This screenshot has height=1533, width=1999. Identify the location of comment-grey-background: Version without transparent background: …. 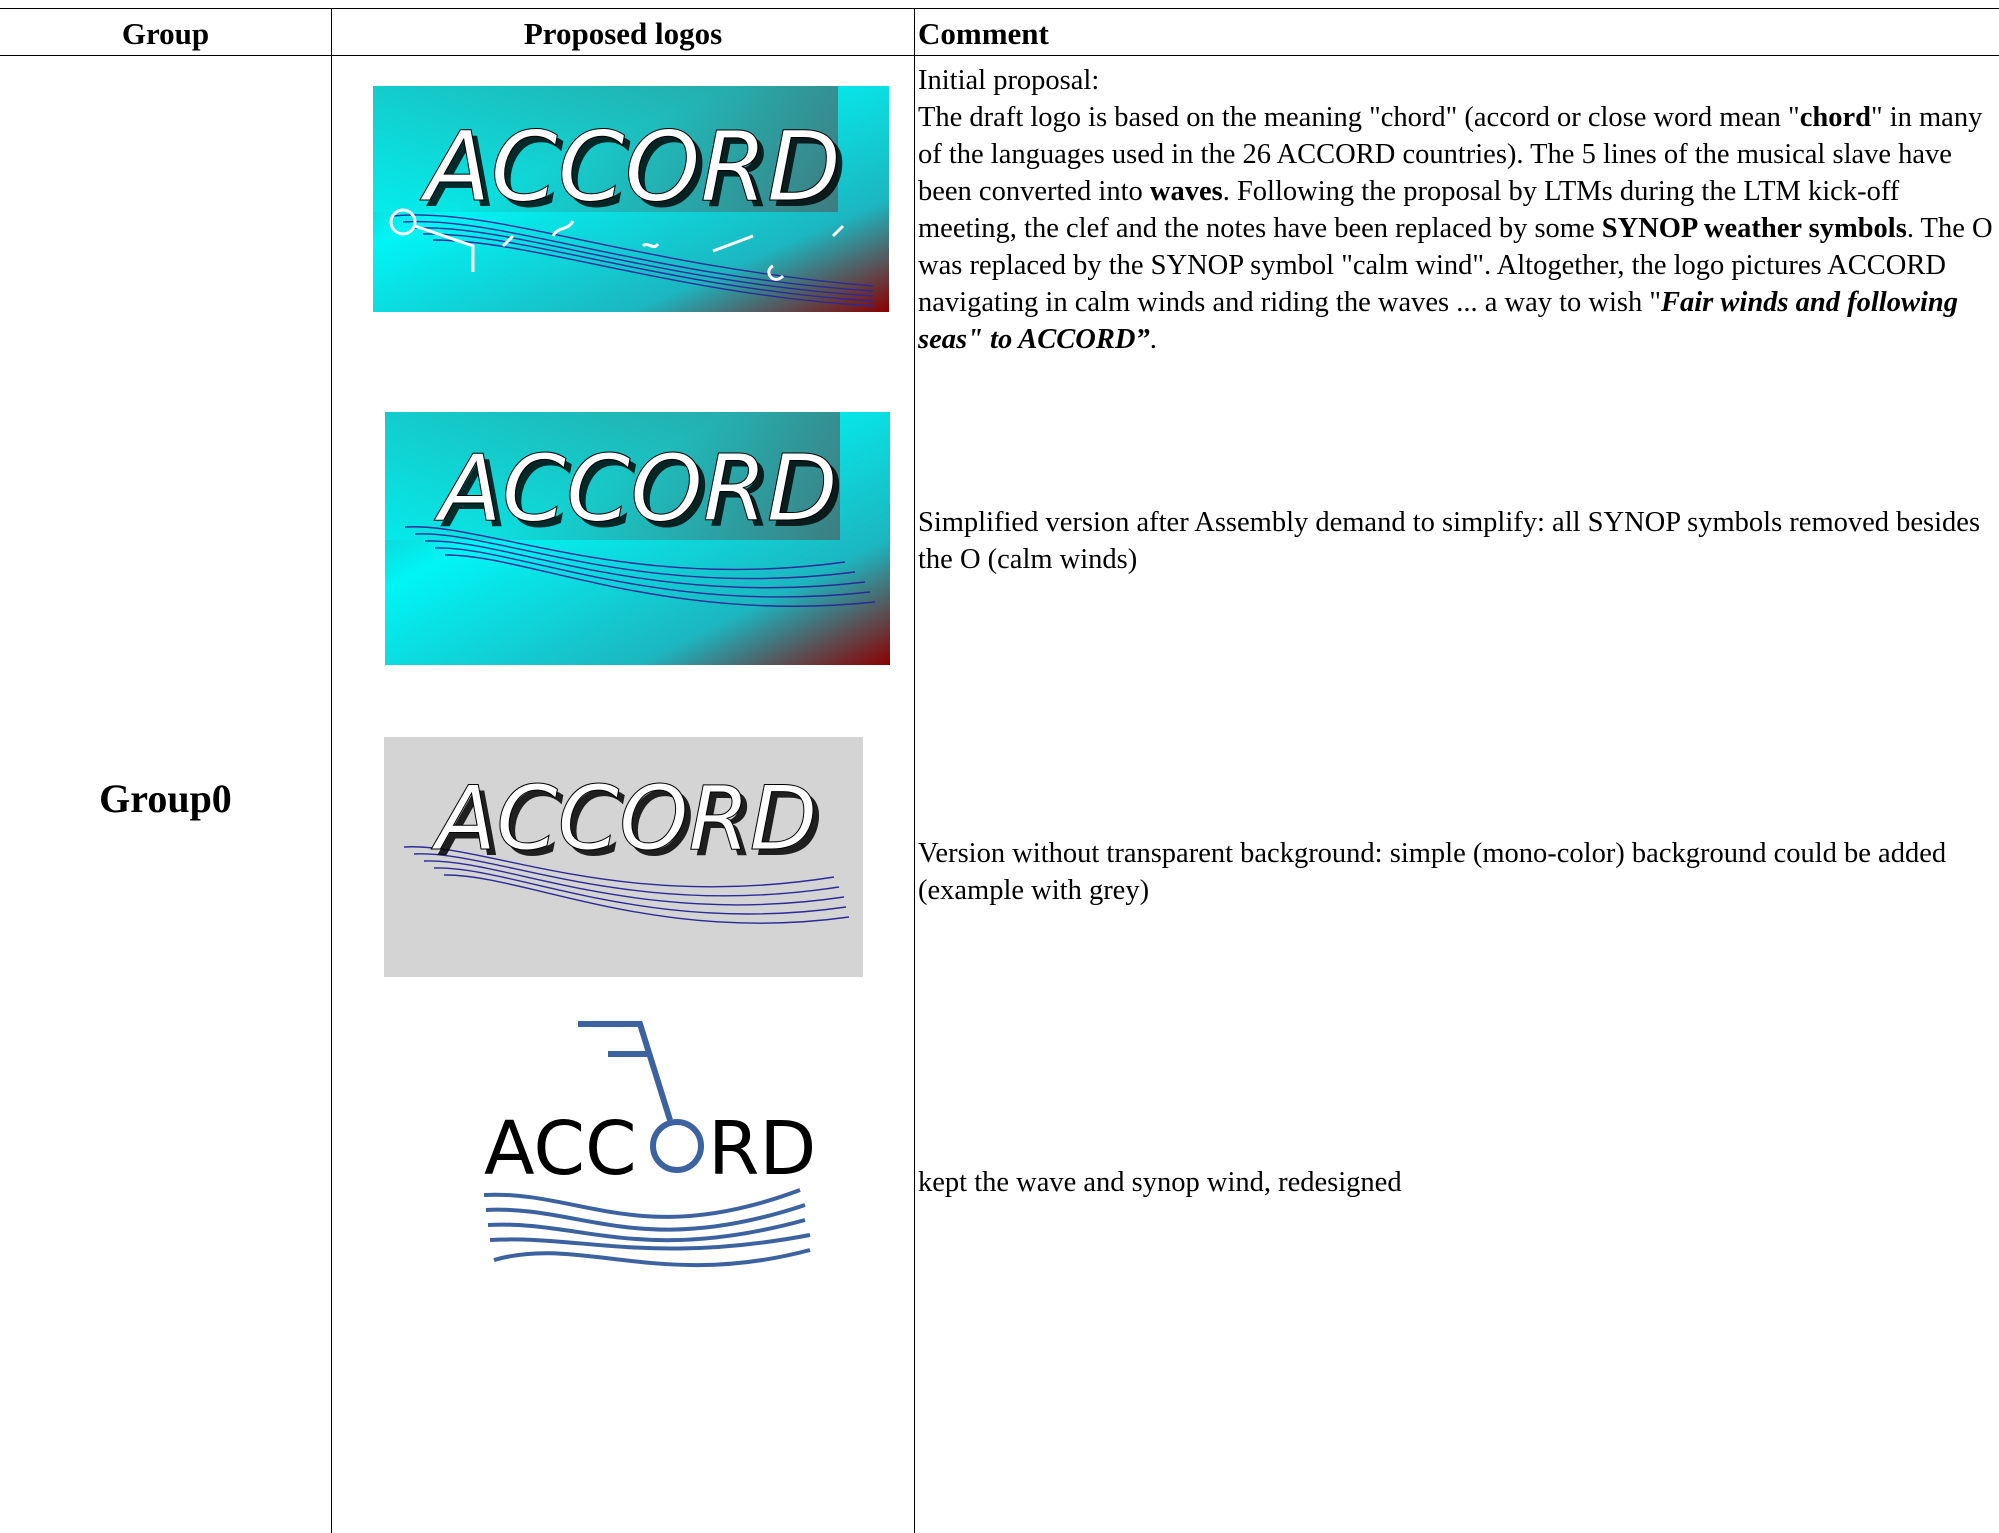
(1432, 872).